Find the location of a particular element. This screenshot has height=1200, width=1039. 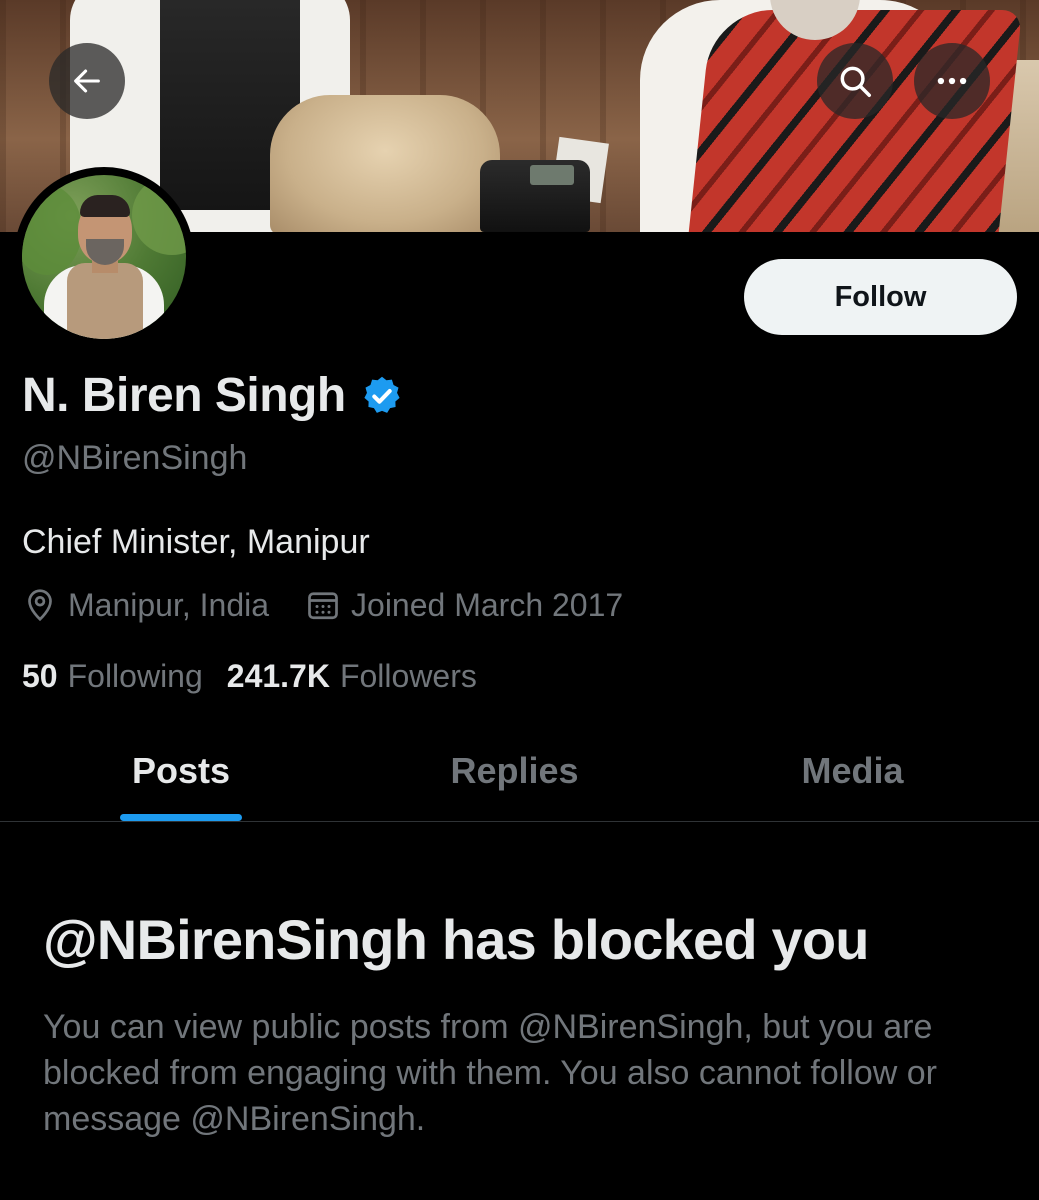

more-horizontal-icon is located at coordinates (952, 81).